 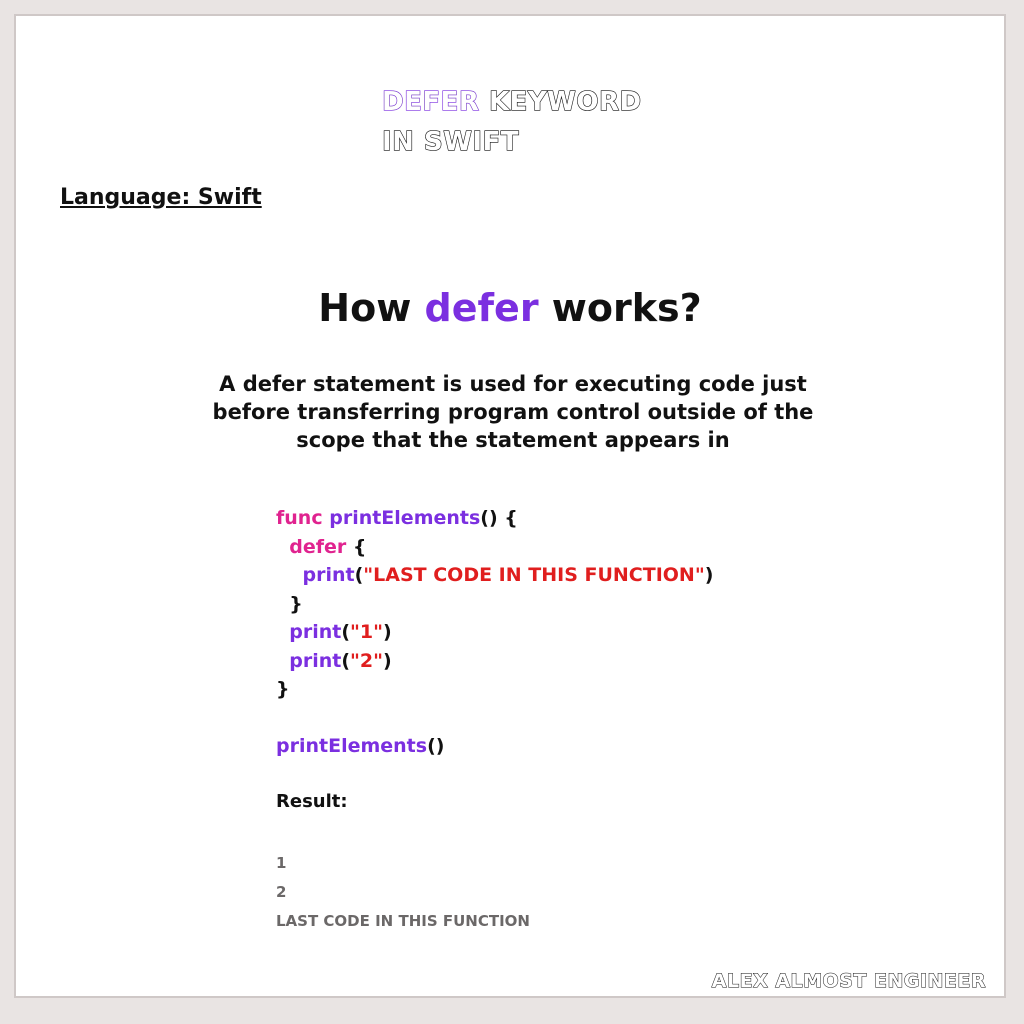 I want to click on code-keyword-func: func, so click(x=299, y=518).